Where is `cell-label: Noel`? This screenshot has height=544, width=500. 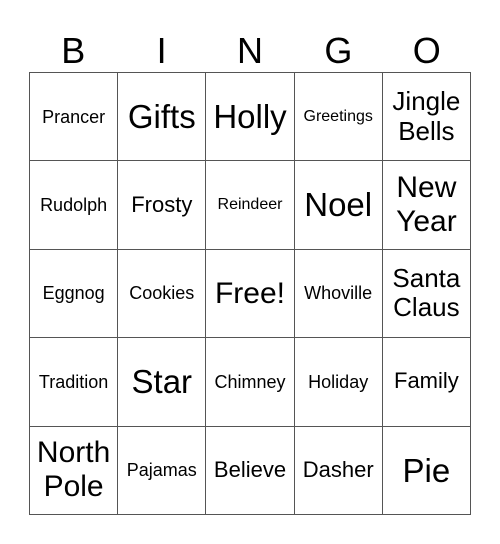 cell-label: Noel is located at coordinates (338, 205).